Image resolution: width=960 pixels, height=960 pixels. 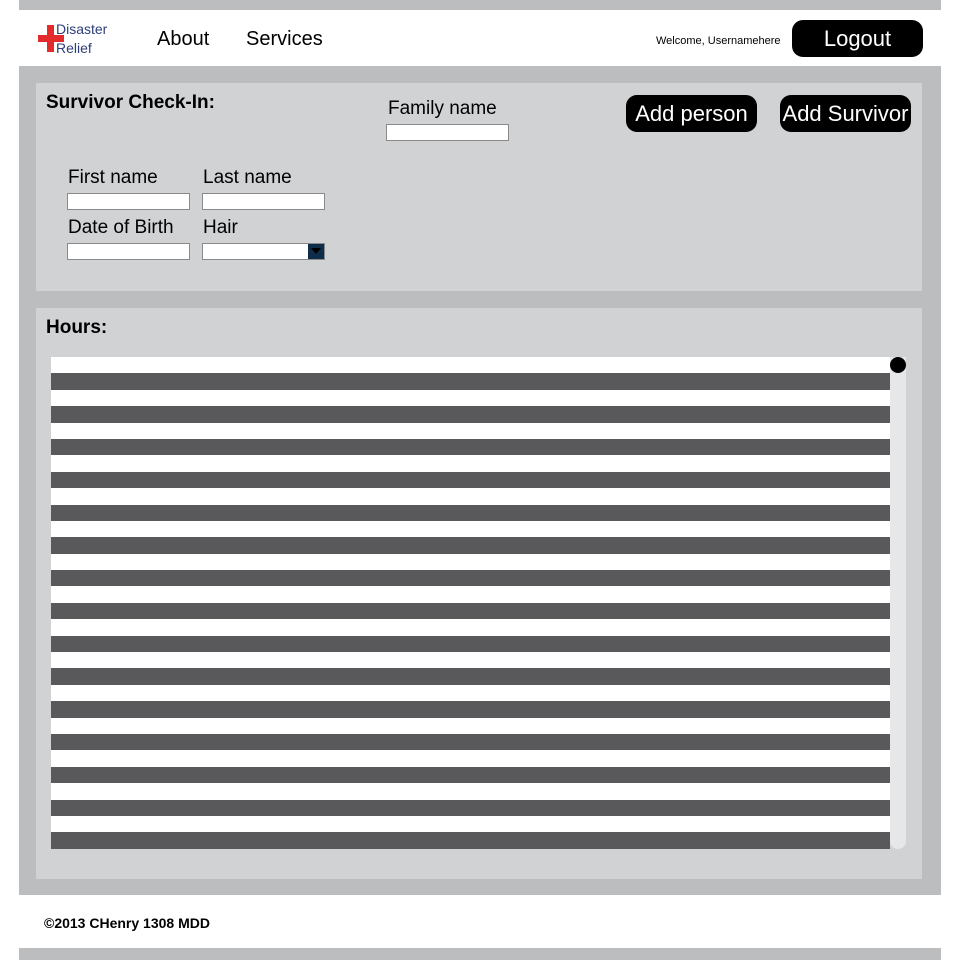 I want to click on family-name-input, so click(x=447, y=132).